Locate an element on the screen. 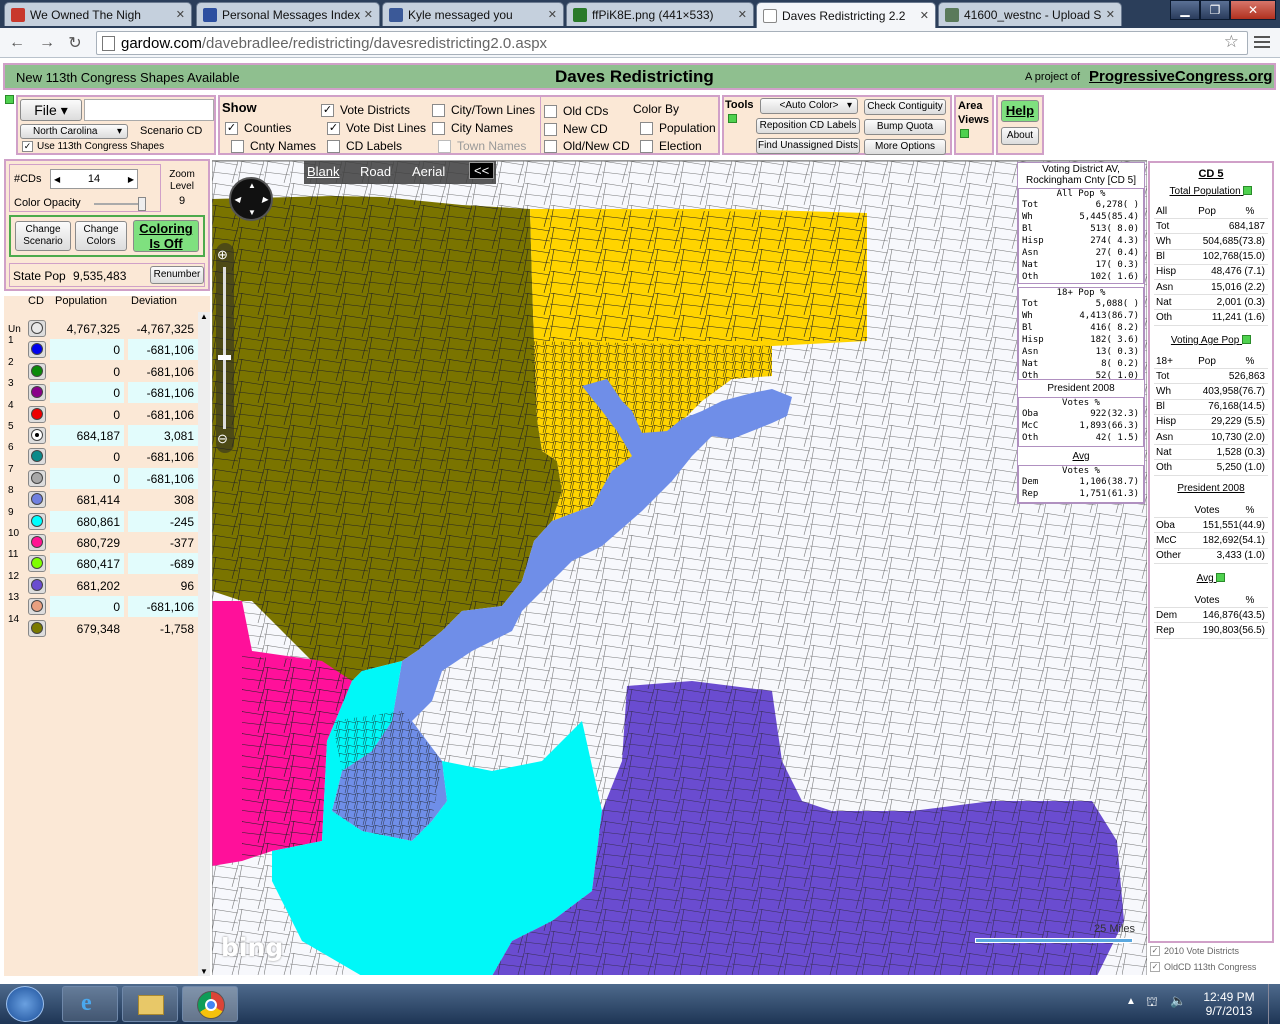 The image size is (1280, 1024). close-window-button: ✕ is located at coordinates (1253, 10).